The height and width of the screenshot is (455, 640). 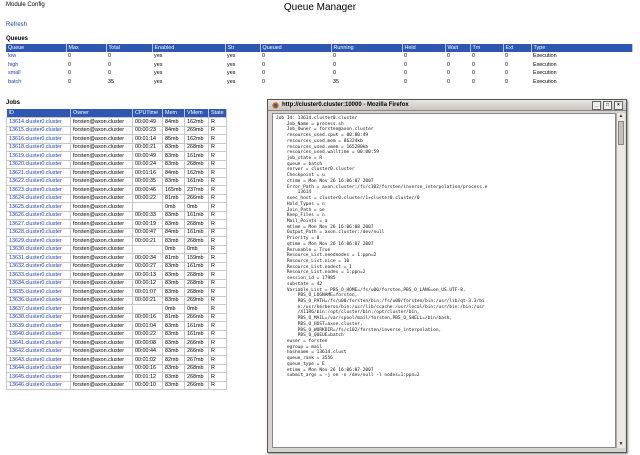 What do you see at coordinates (38, 224) in the screenshot?
I see `job-id-link: 13627.cluster0.cluster` at bounding box center [38, 224].